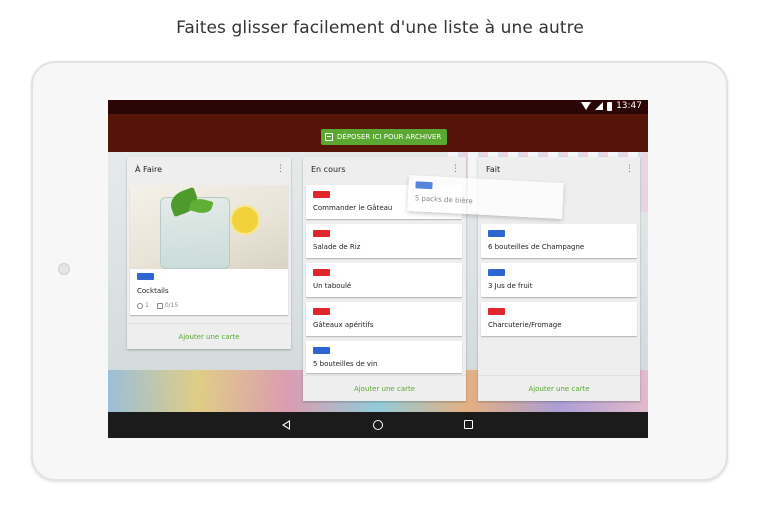 This screenshot has height=507, width=760. I want to click on recent-apps-icon, so click(468, 424).